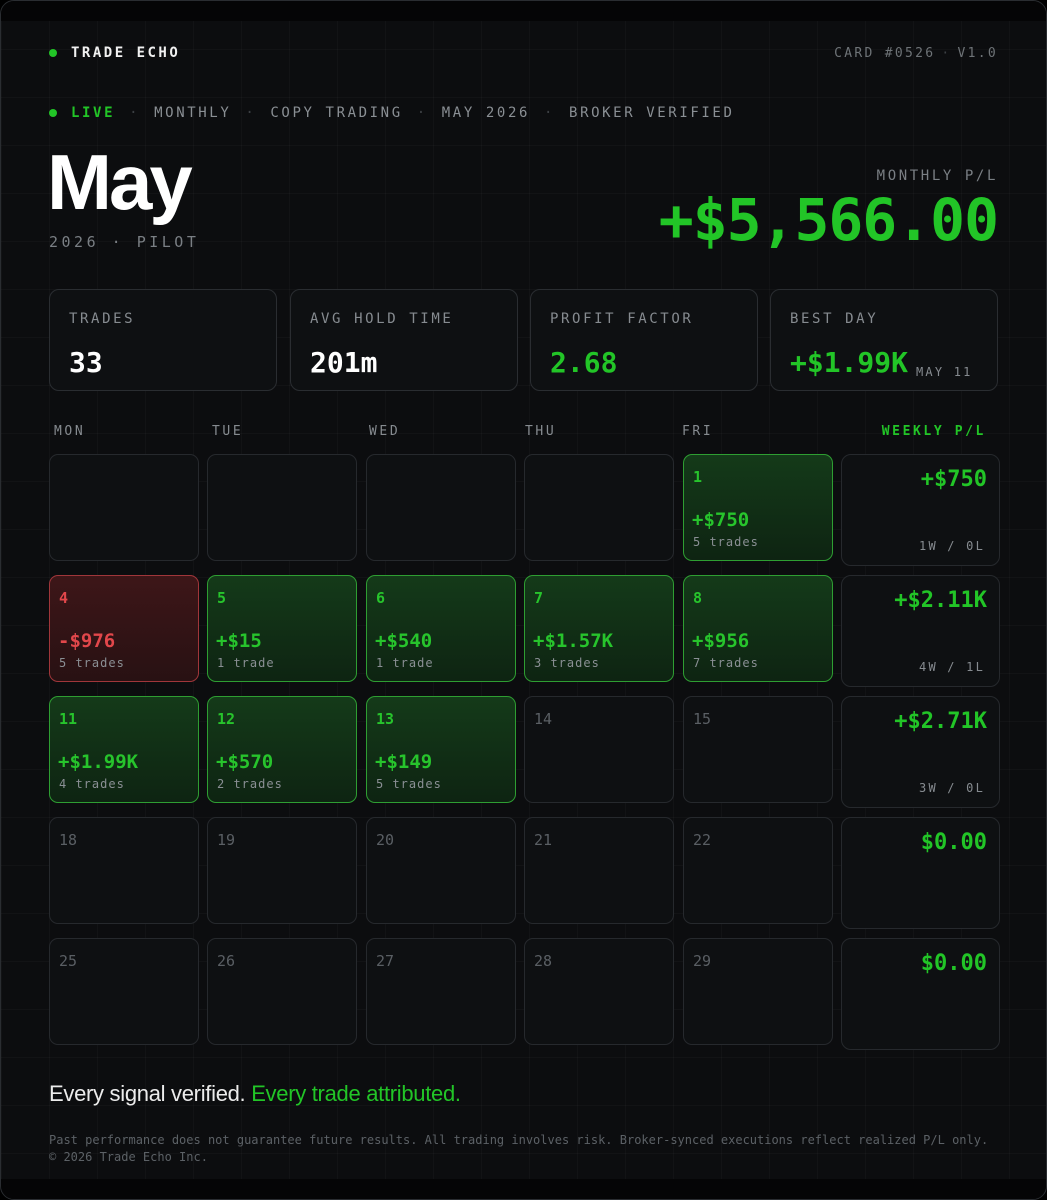  Describe the element at coordinates (933, 431) in the screenshot. I see `weekly-pl-header: WEEKLY P/L` at that location.